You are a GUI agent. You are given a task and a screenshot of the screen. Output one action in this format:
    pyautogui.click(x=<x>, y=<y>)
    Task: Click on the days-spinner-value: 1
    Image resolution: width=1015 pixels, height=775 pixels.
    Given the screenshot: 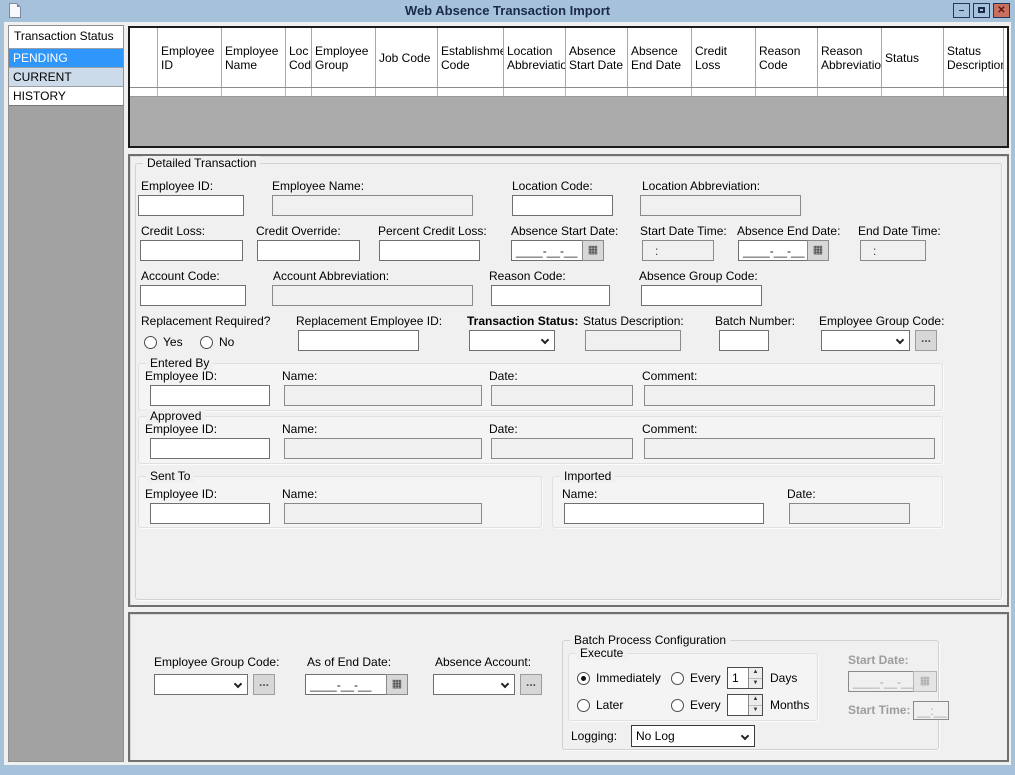 What is the action you would take?
    pyautogui.click(x=735, y=678)
    